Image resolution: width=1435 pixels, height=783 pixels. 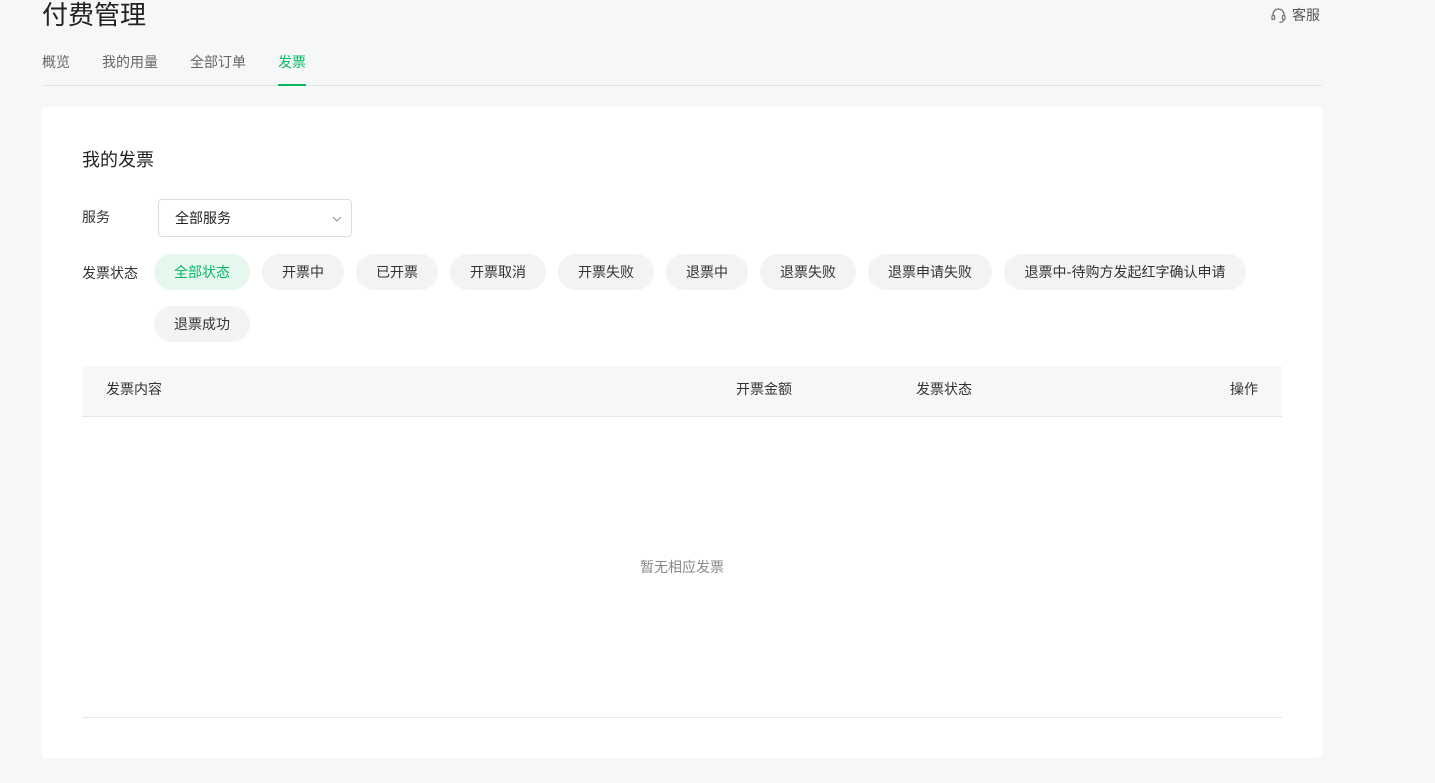 What do you see at coordinates (110, 274) in the screenshot?
I see `status-filter-label: 发票状态` at bounding box center [110, 274].